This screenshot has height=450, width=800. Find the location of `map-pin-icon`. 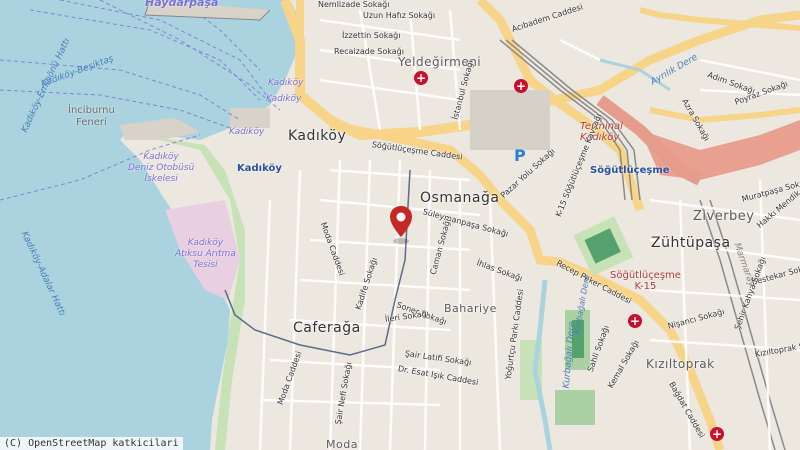

map-pin-icon is located at coordinates (401, 225).